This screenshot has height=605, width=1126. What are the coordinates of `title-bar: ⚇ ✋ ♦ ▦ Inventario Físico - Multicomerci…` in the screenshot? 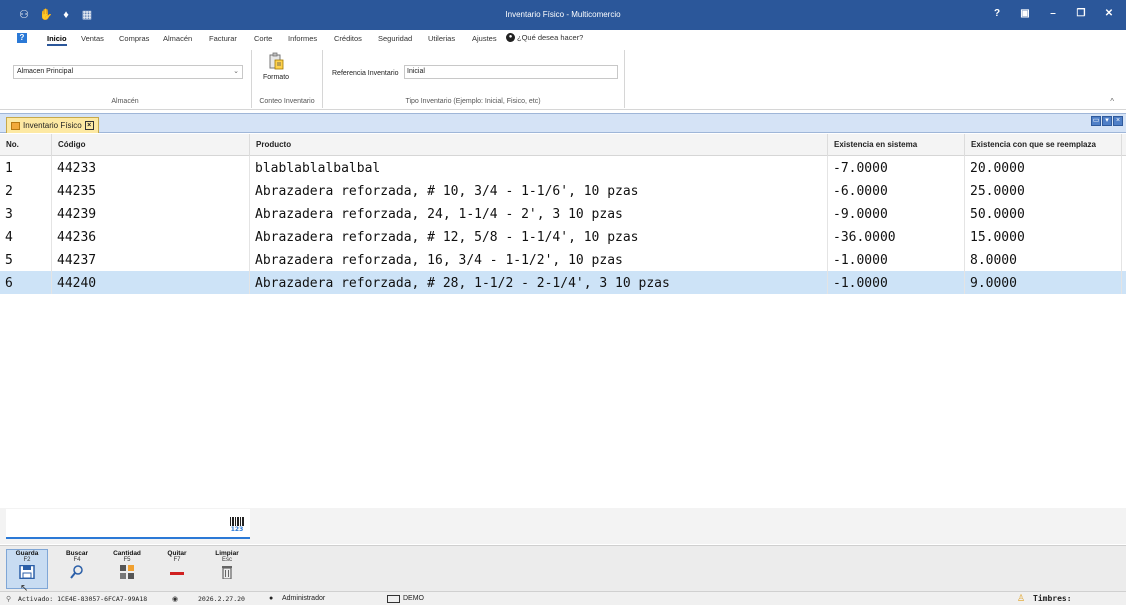 It's located at (563, 15).